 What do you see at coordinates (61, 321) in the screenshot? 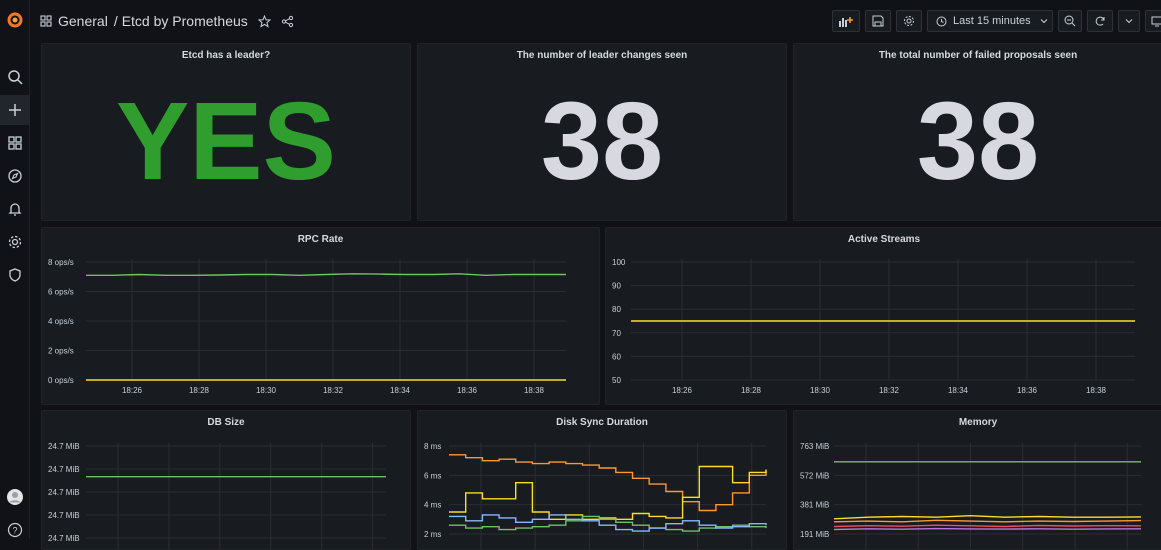
I see `y-tick-label: 4 ops/s` at bounding box center [61, 321].